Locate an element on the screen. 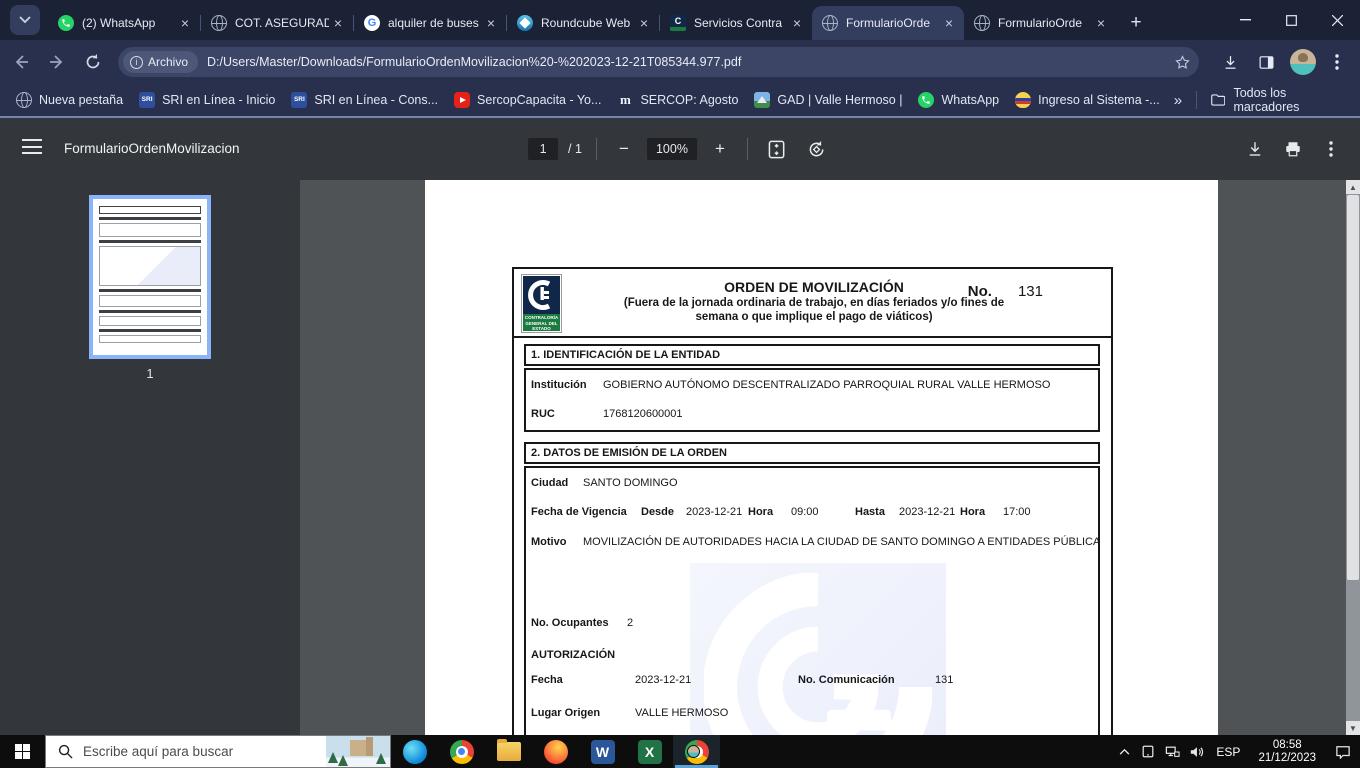  tab-formulario-2: FormularioOrde × is located at coordinates (1040, 23).